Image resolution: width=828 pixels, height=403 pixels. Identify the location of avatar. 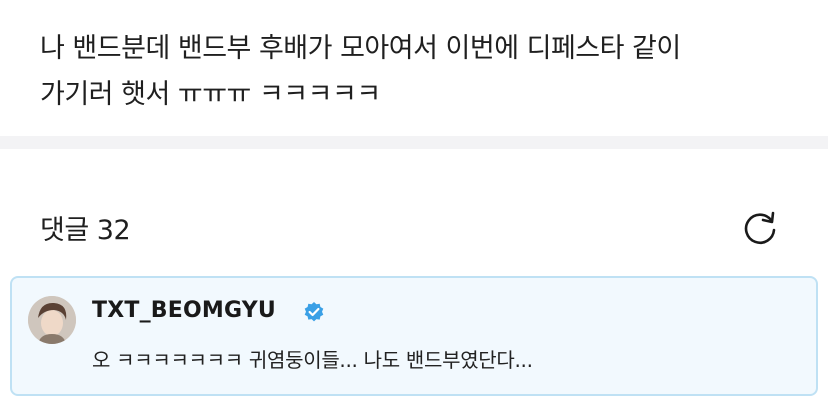
(52, 320).